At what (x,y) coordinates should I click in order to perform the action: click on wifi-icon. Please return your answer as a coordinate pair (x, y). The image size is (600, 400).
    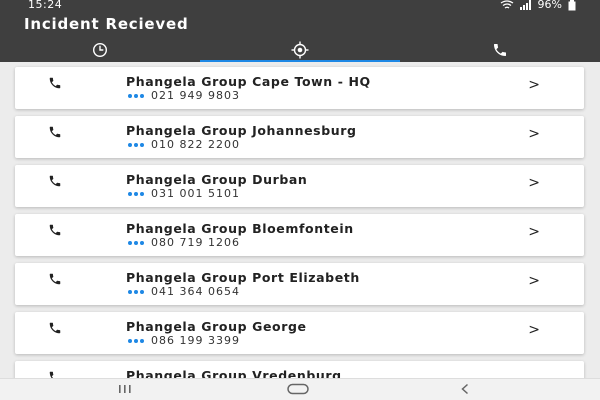
    Looking at the image, I should click on (506, 4).